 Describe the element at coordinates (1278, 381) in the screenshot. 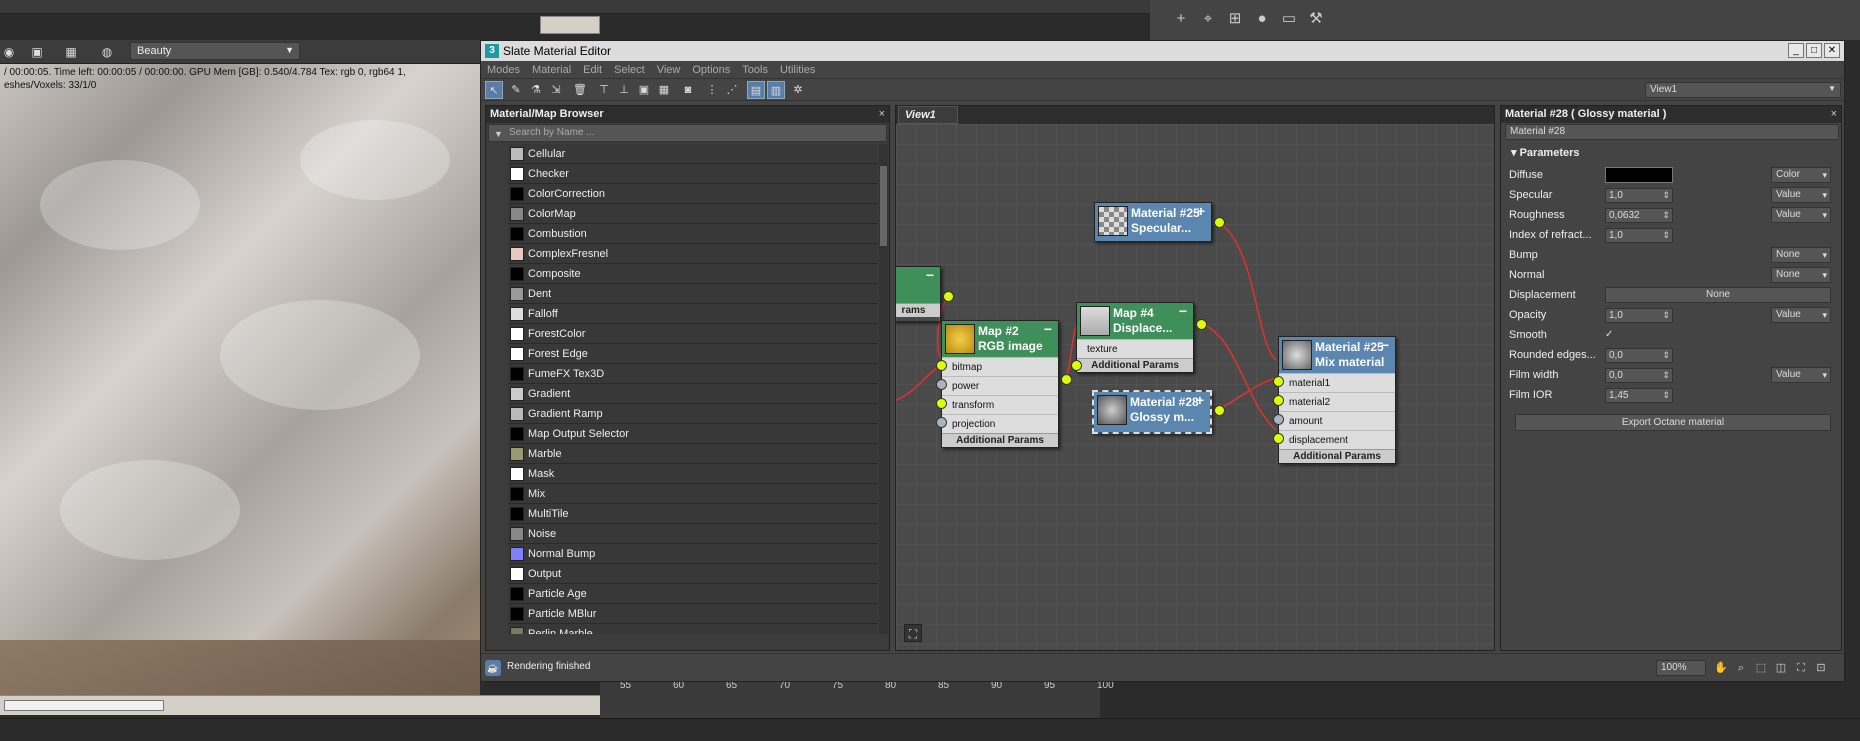

I see `input-socket-material1` at that location.